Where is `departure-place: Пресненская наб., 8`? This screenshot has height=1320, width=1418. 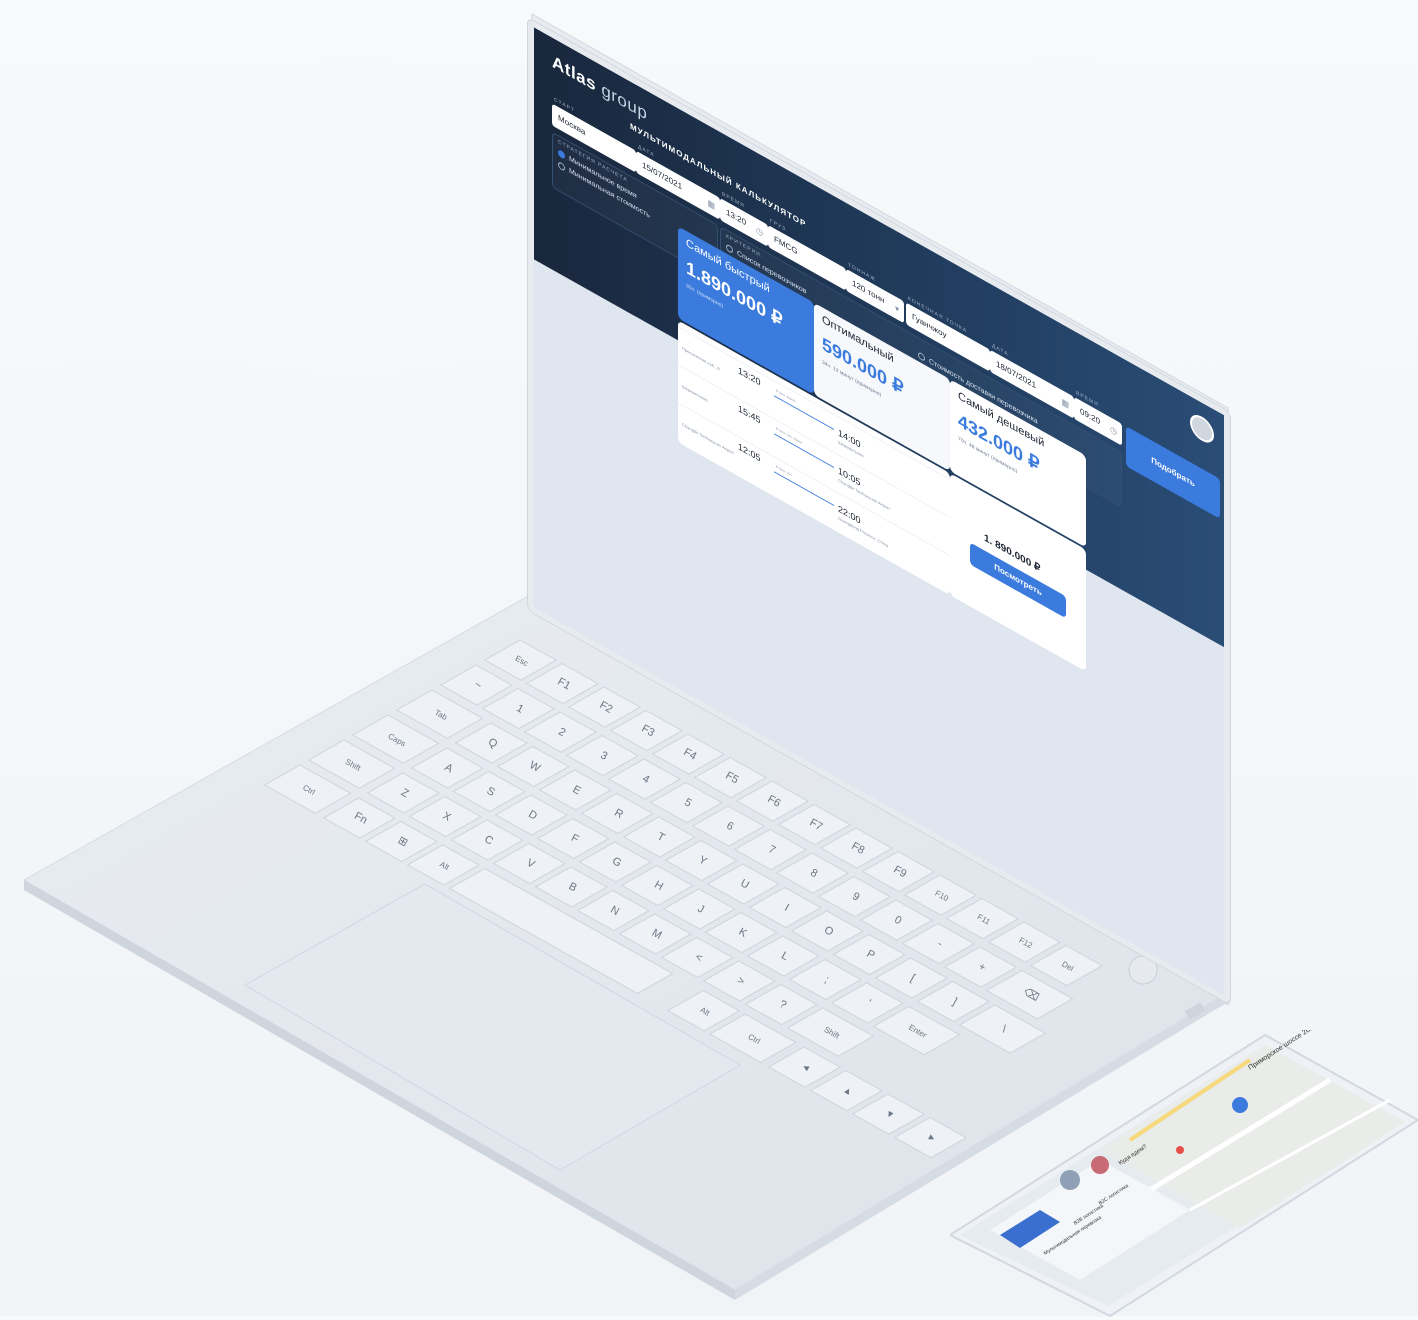
departure-place: Пресненская наб., 8 is located at coordinates (701, 358).